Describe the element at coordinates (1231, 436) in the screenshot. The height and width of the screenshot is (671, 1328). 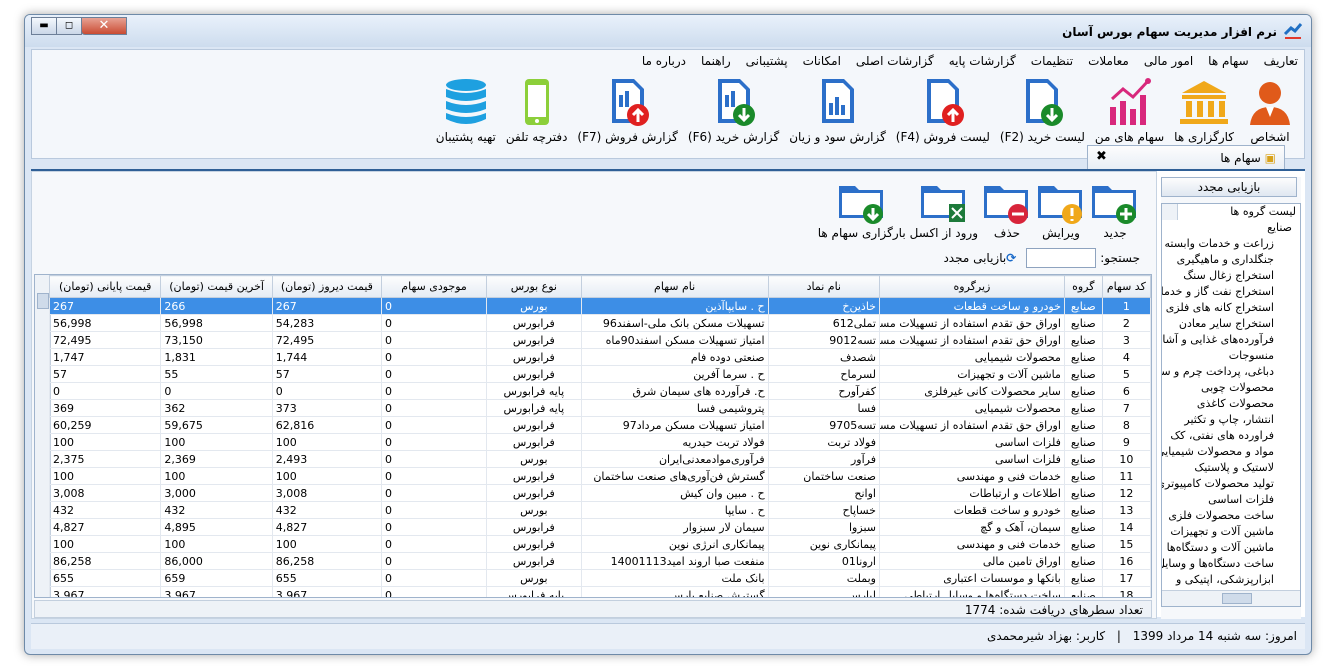
I see `tree-item: فراورده های نفتی، کک` at that location.